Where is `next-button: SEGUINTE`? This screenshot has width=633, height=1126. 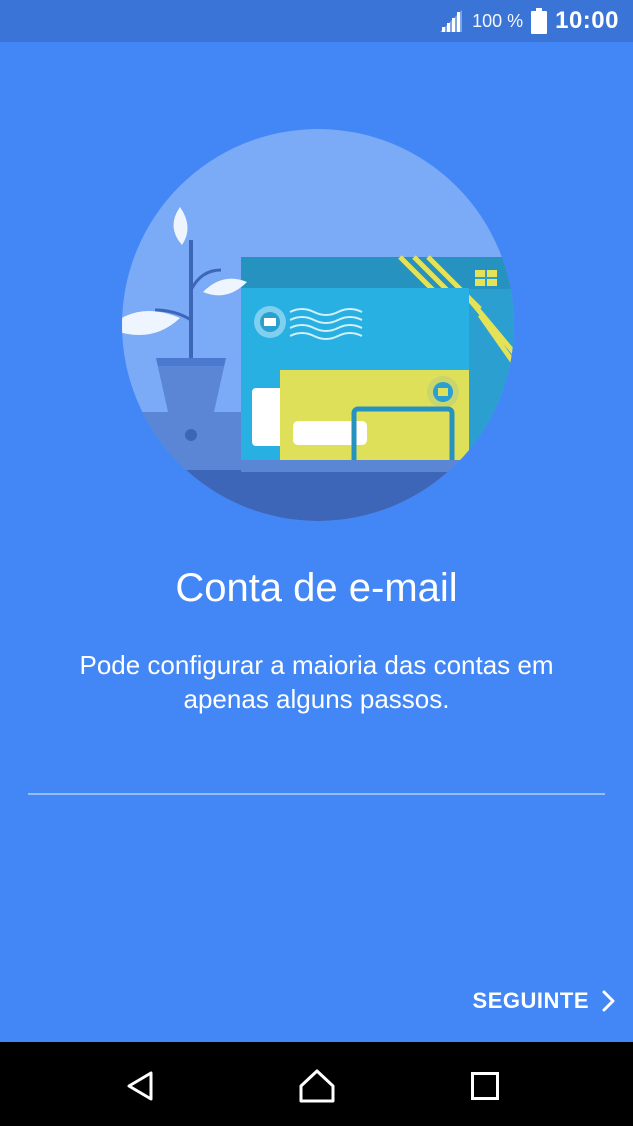 next-button: SEGUINTE is located at coordinates (547, 1001).